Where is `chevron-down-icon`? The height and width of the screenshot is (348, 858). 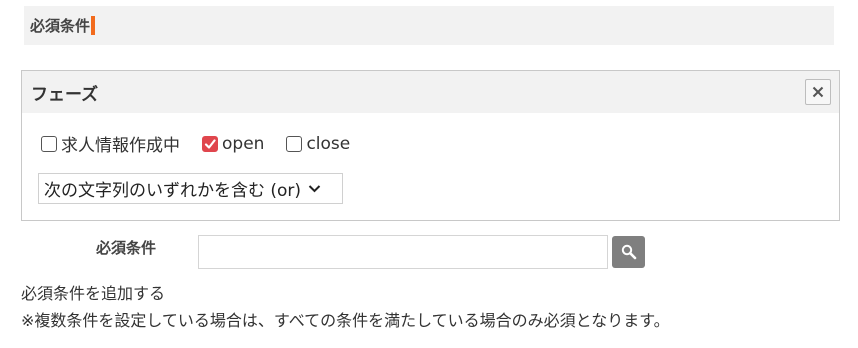
chevron-down-icon is located at coordinates (314, 188).